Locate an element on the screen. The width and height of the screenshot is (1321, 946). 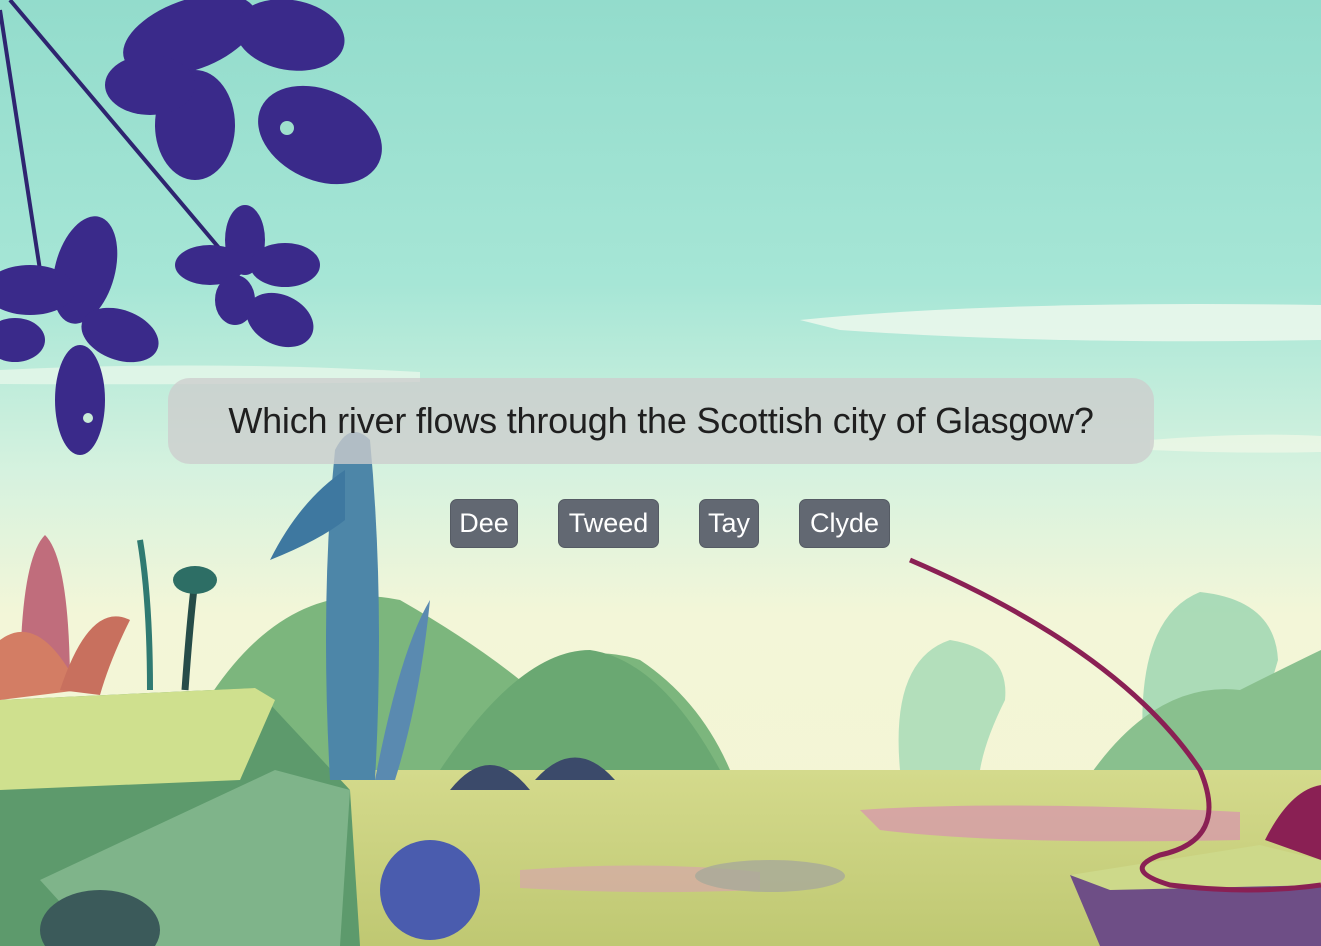
answer-button-dee: Dee is located at coordinates (484, 523).